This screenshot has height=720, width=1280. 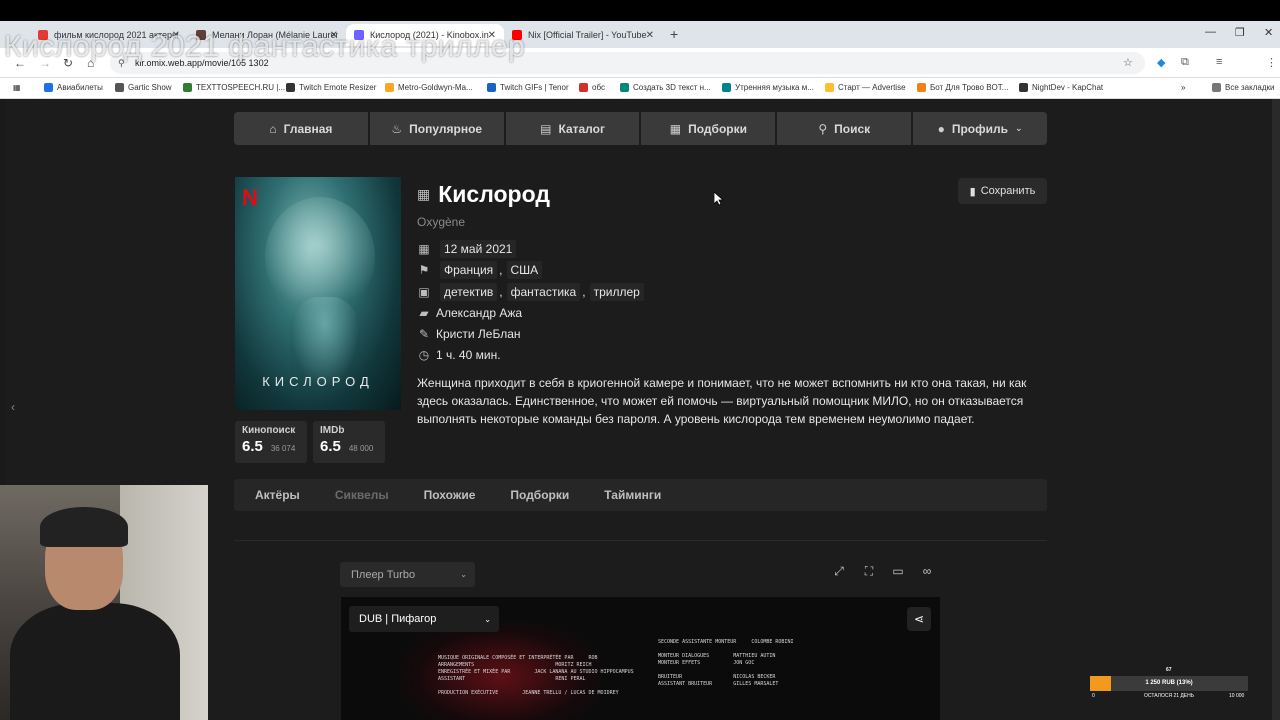 I want to click on bookmark-item: Gartic Show, so click(x=143, y=87).